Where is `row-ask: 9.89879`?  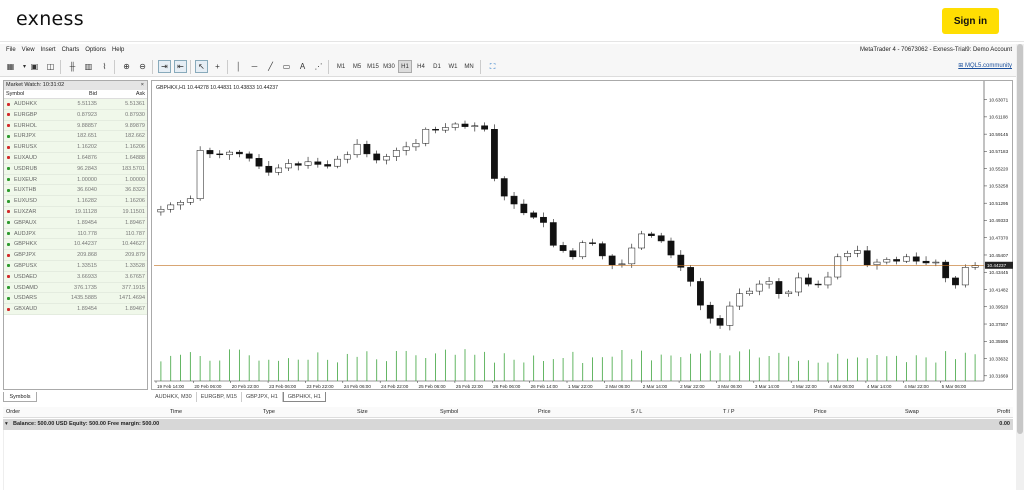 row-ask: 9.89879 is located at coordinates (135, 125).